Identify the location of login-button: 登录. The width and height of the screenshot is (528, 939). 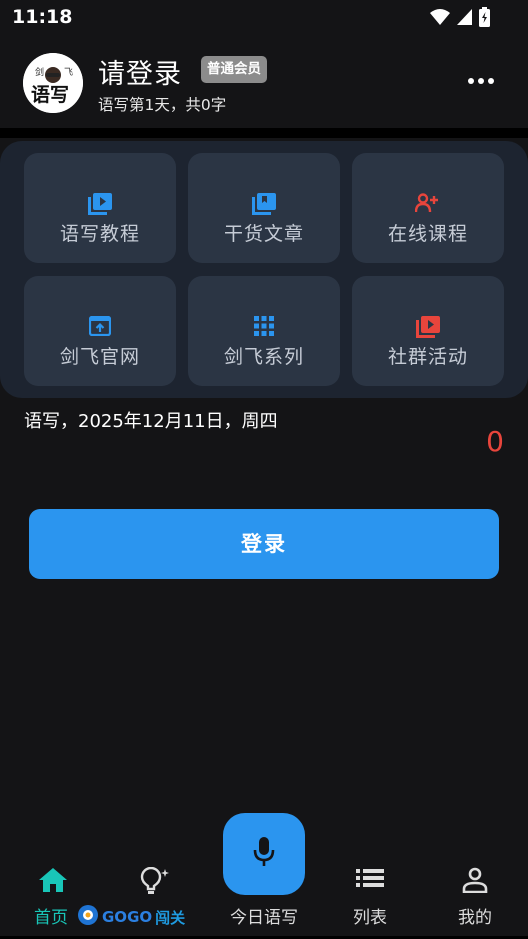
(264, 544).